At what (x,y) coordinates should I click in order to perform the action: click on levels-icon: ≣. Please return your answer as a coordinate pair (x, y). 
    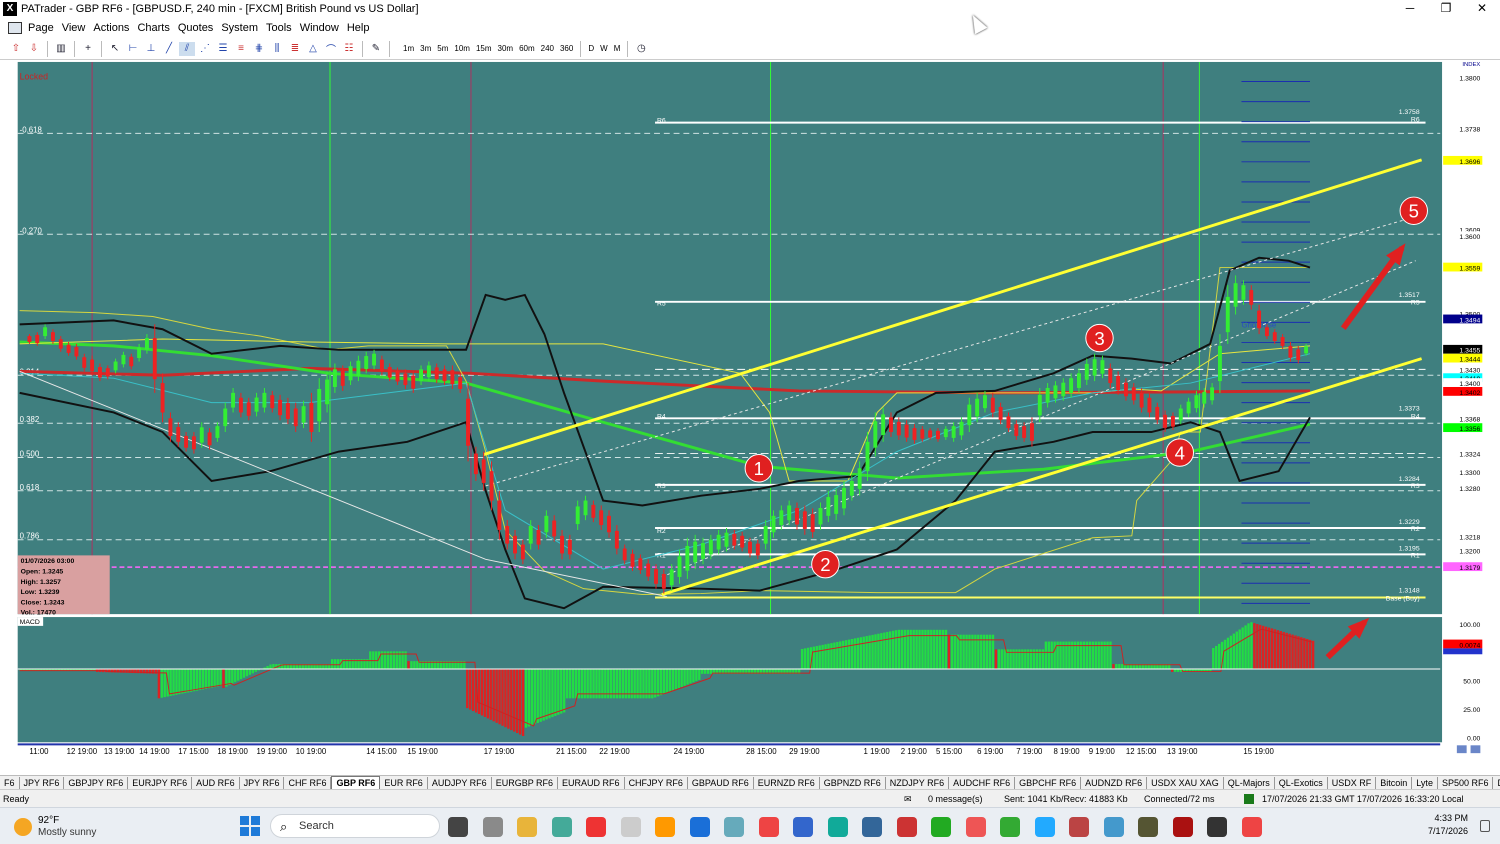
    Looking at the image, I should click on (295, 49).